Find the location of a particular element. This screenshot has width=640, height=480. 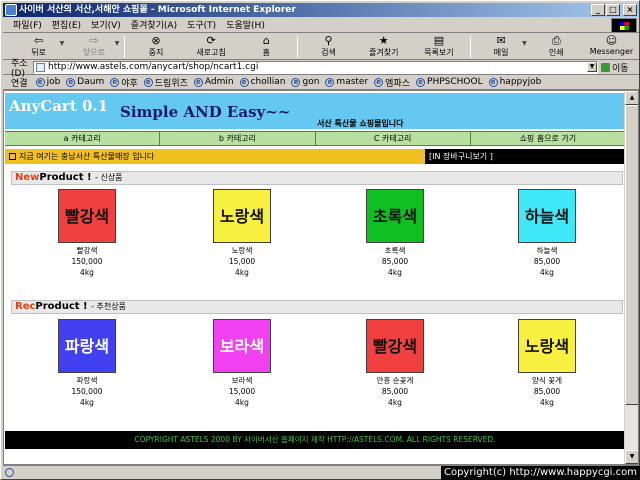

menu-item-5: 도움말(H) is located at coordinates (245, 24).